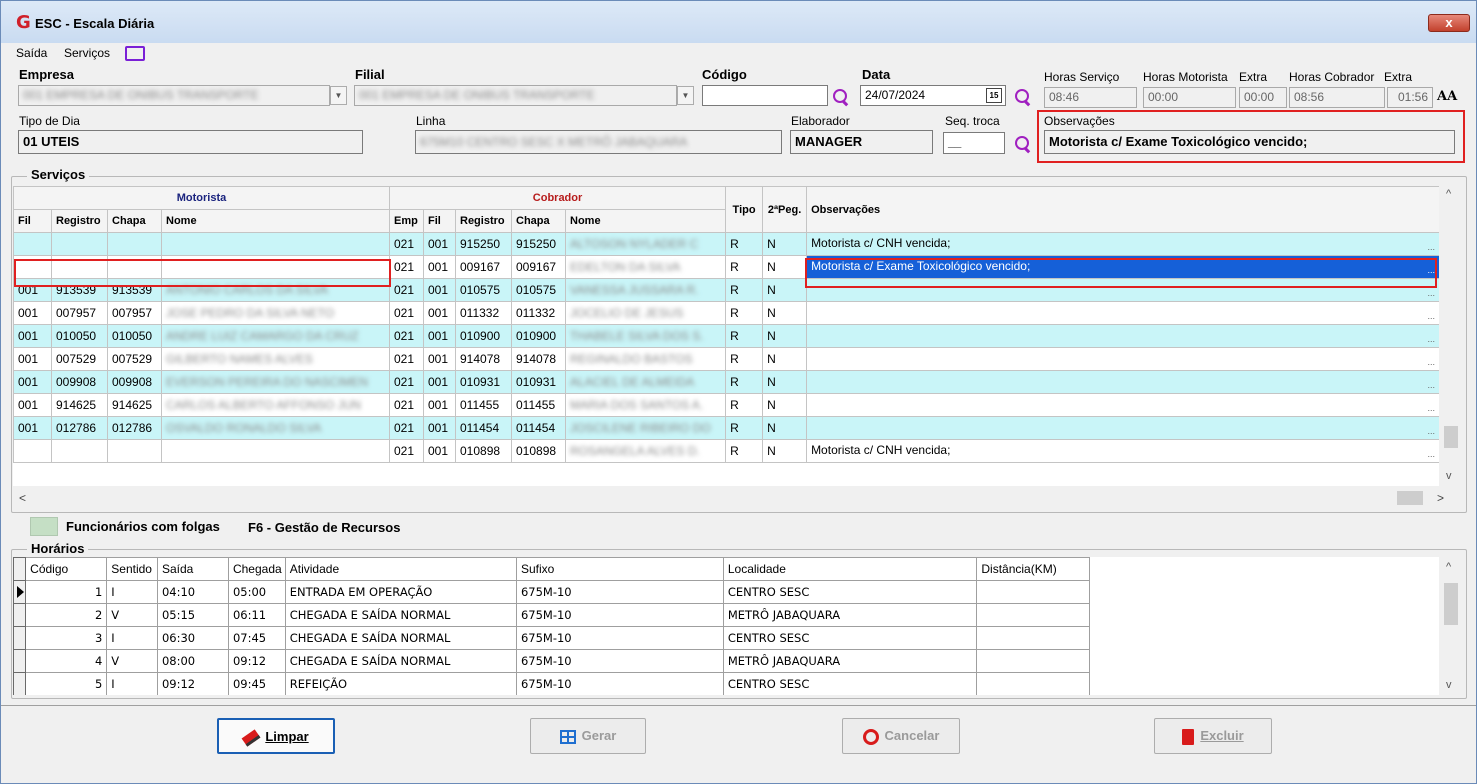  Describe the element at coordinates (1449, 23) in the screenshot. I see `close-button: x` at that location.